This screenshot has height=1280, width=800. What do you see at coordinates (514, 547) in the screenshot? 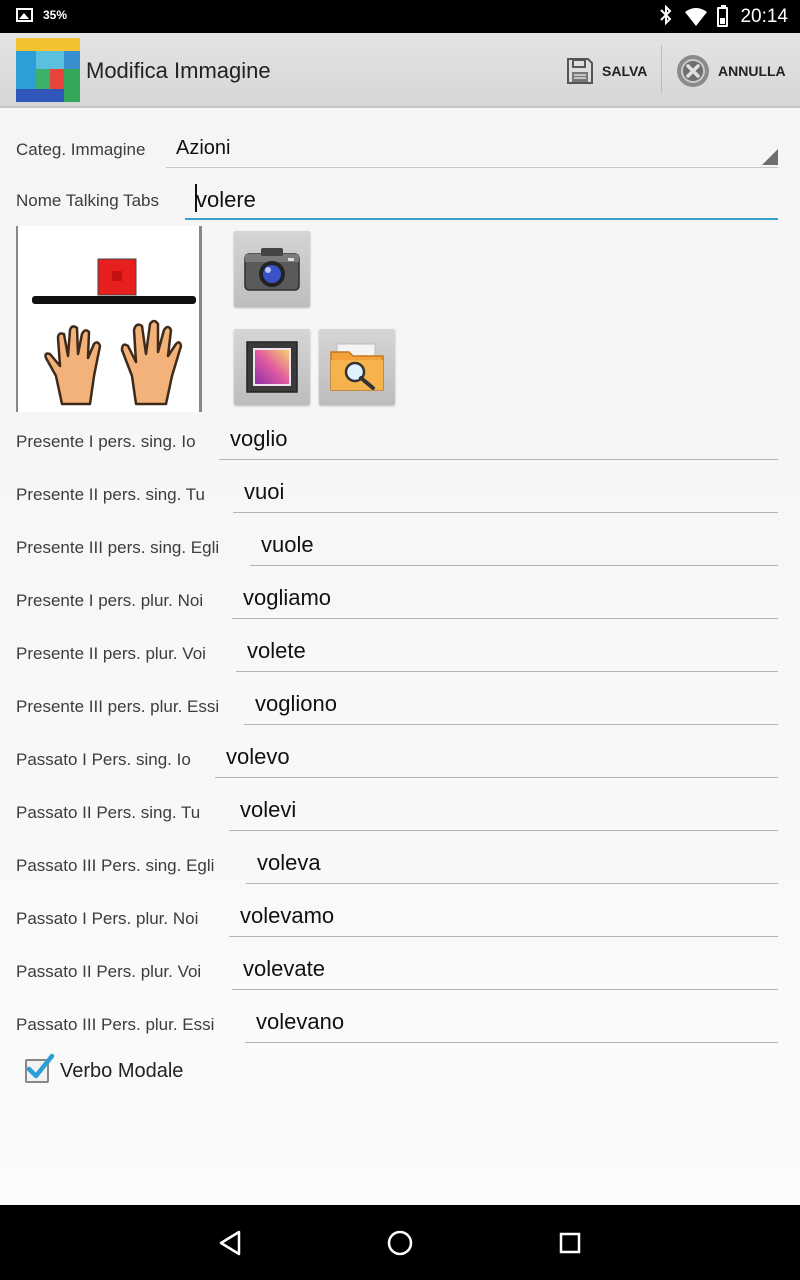
I see `conjugation-input: vuole` at bounding box center [514, 547].